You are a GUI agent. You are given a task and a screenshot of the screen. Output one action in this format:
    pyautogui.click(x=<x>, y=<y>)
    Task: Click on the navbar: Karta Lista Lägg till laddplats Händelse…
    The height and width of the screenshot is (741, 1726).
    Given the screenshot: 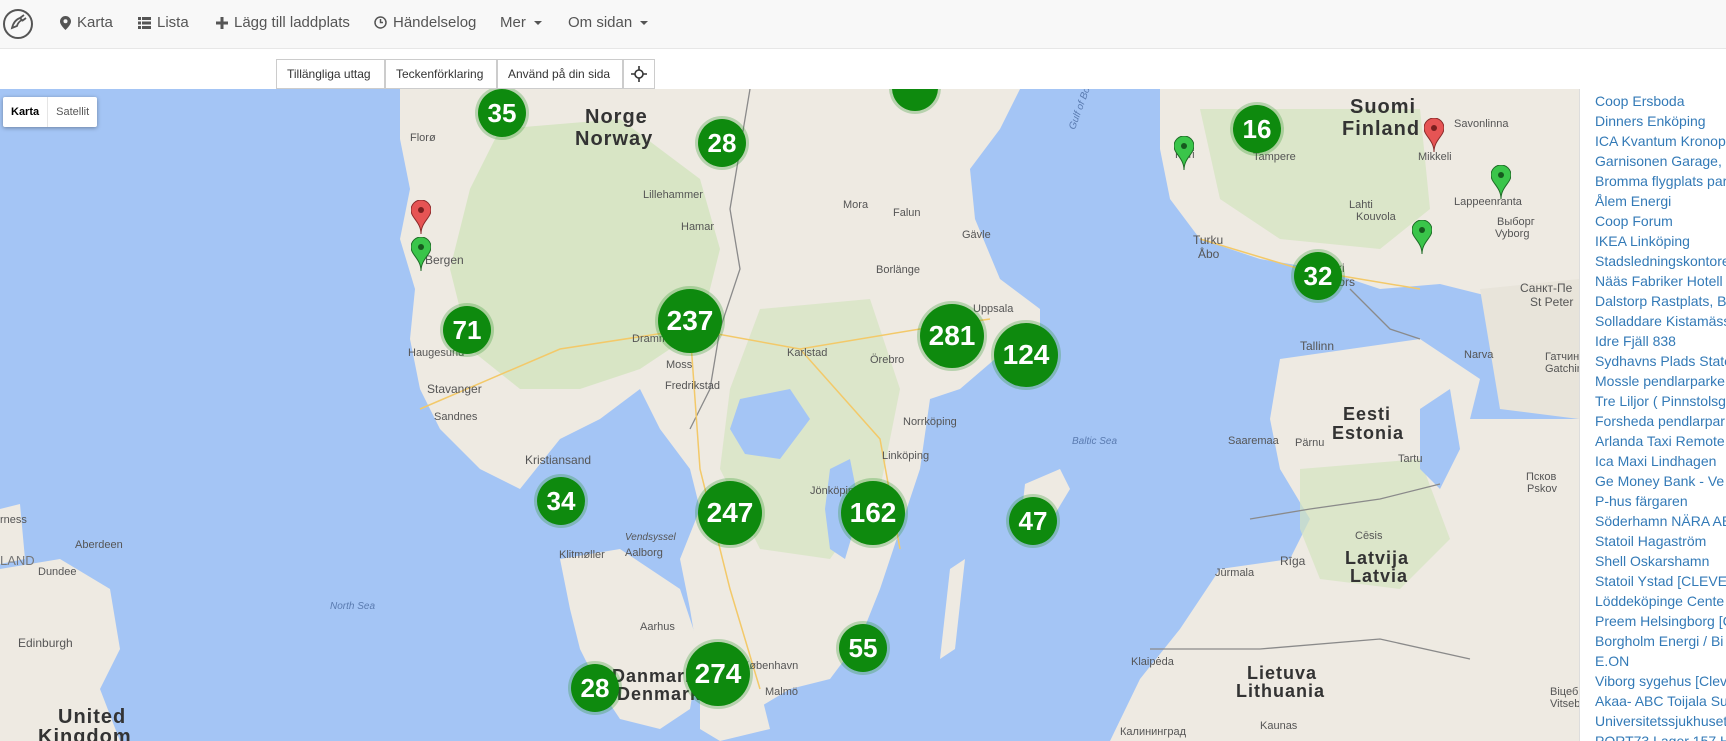 What is the action you would take?
    pyautogui.click(x=863, y=24)
    